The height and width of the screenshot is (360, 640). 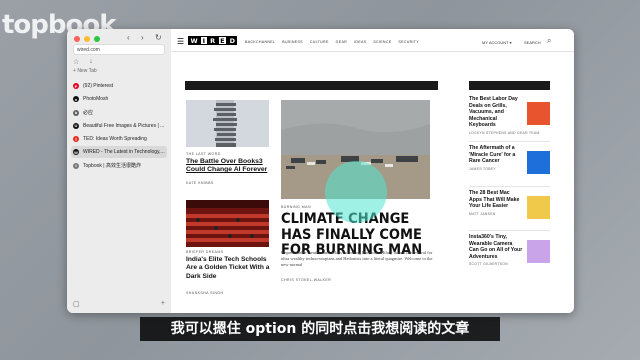 I want to click on cursor-highlight, so click(x=356, y=192).